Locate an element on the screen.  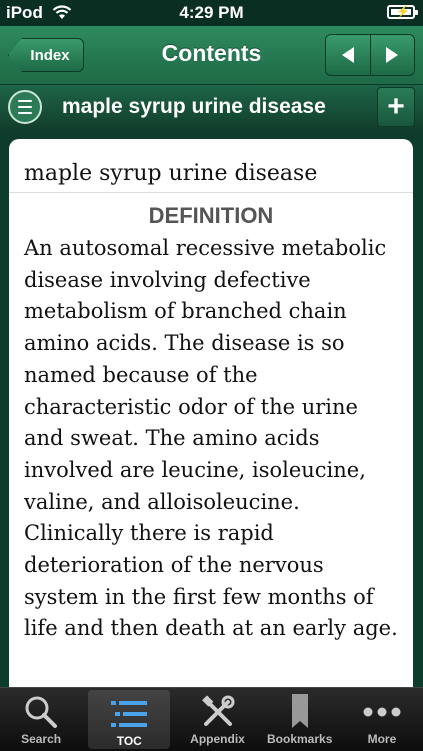
navigation-bar: Index Contents is located at coordinates (211, 55).